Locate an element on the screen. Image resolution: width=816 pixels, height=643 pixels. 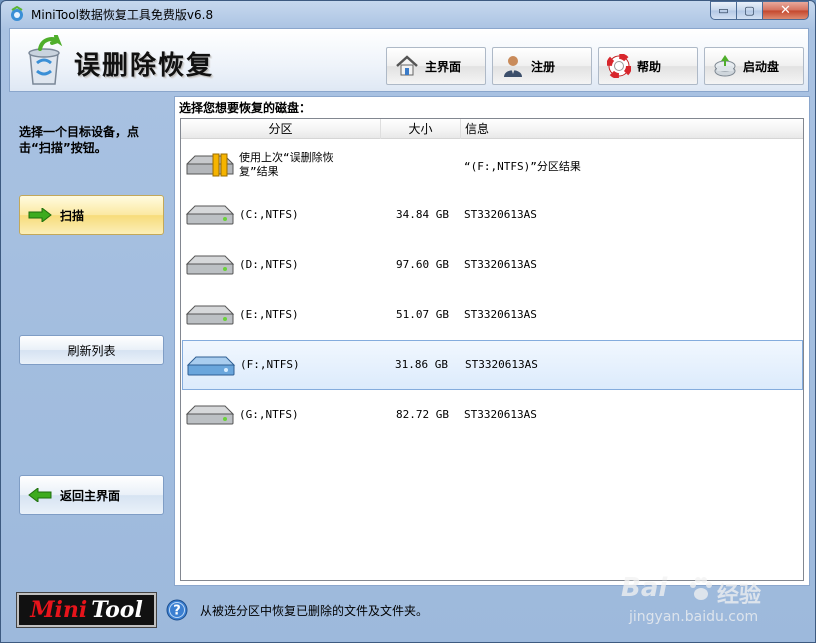
help-button-label: 帮助 is located at coordinates (649, 66).